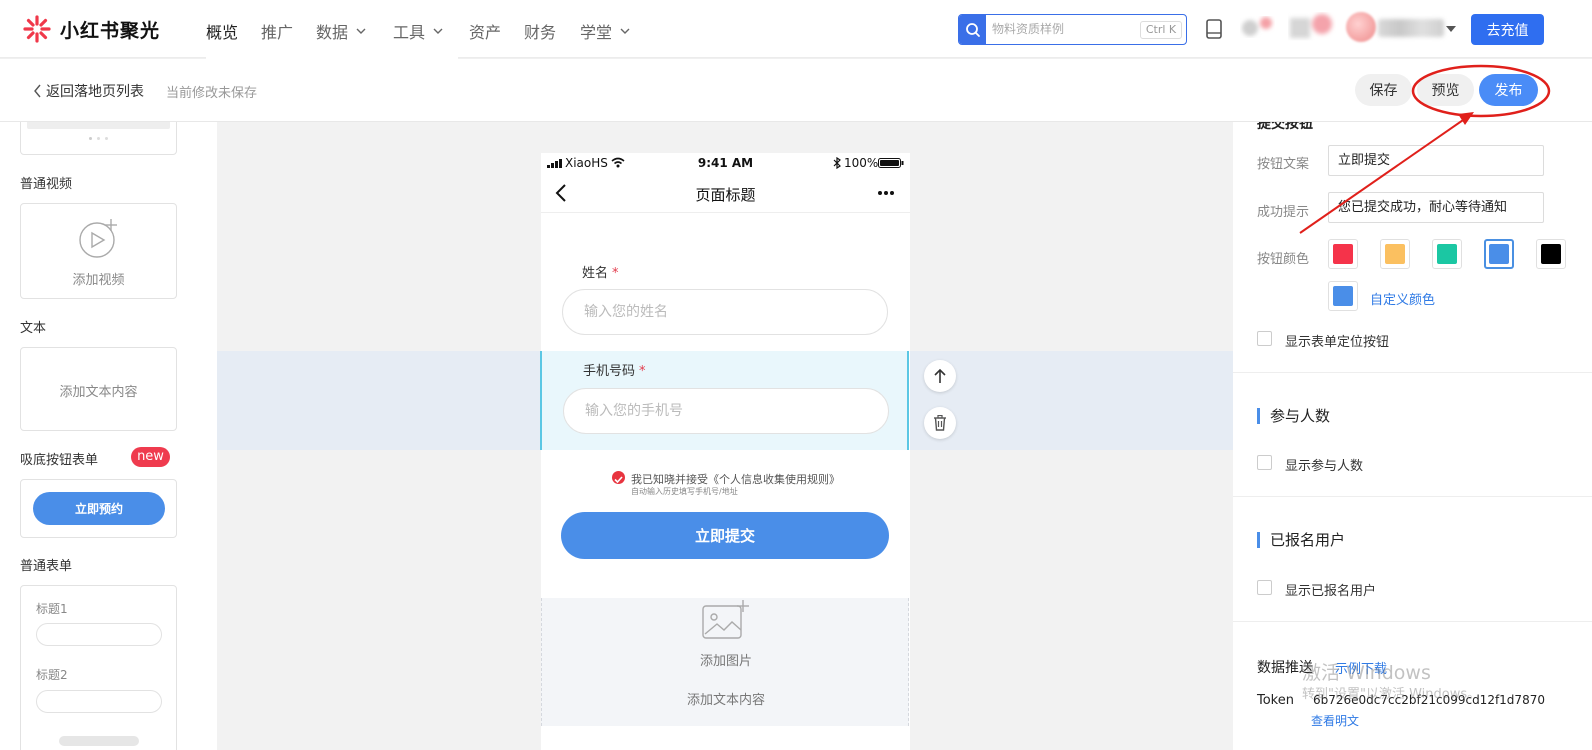 Image resolution: width=1592 pixels, height=750 pixels. I want to click on show-participants-checkbox, so click(1264, 462).